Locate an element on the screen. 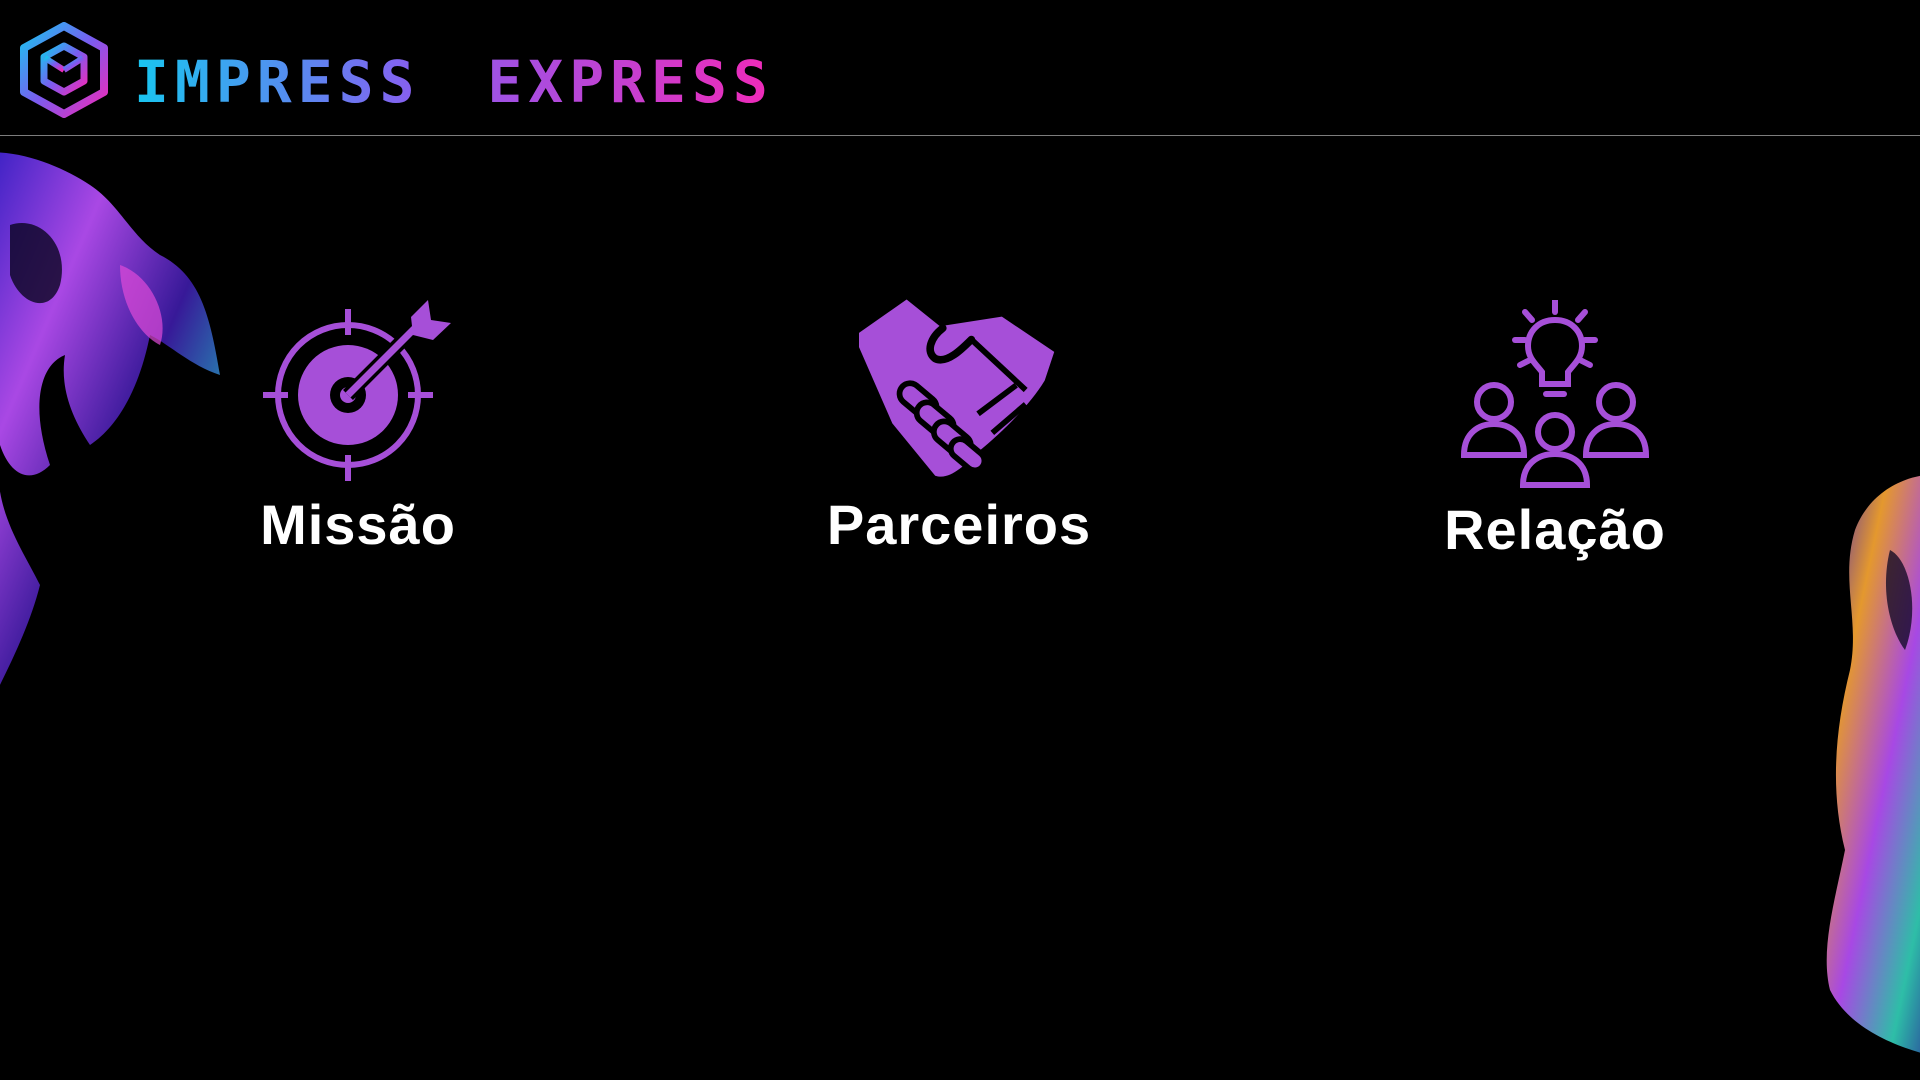  lightbulb-team-icon is located at coordinates (1555, 394).